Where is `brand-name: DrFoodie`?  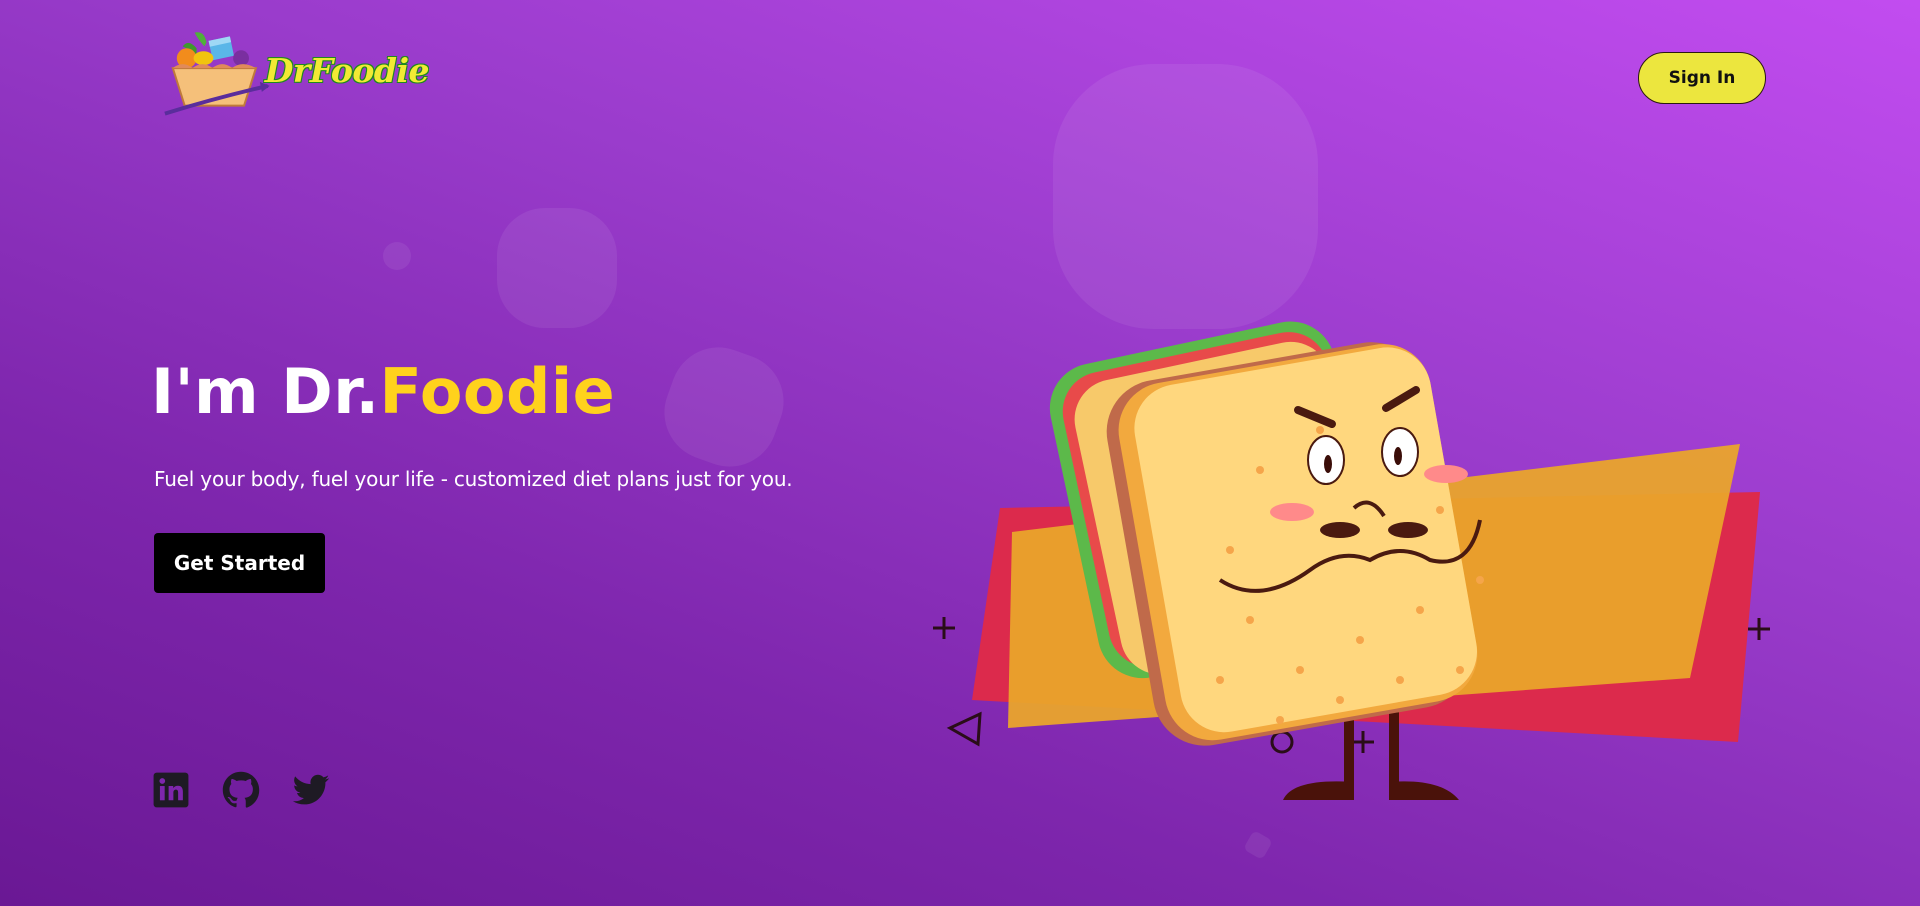 brand-name: DrFoodie is located at coordinates (347, 70).